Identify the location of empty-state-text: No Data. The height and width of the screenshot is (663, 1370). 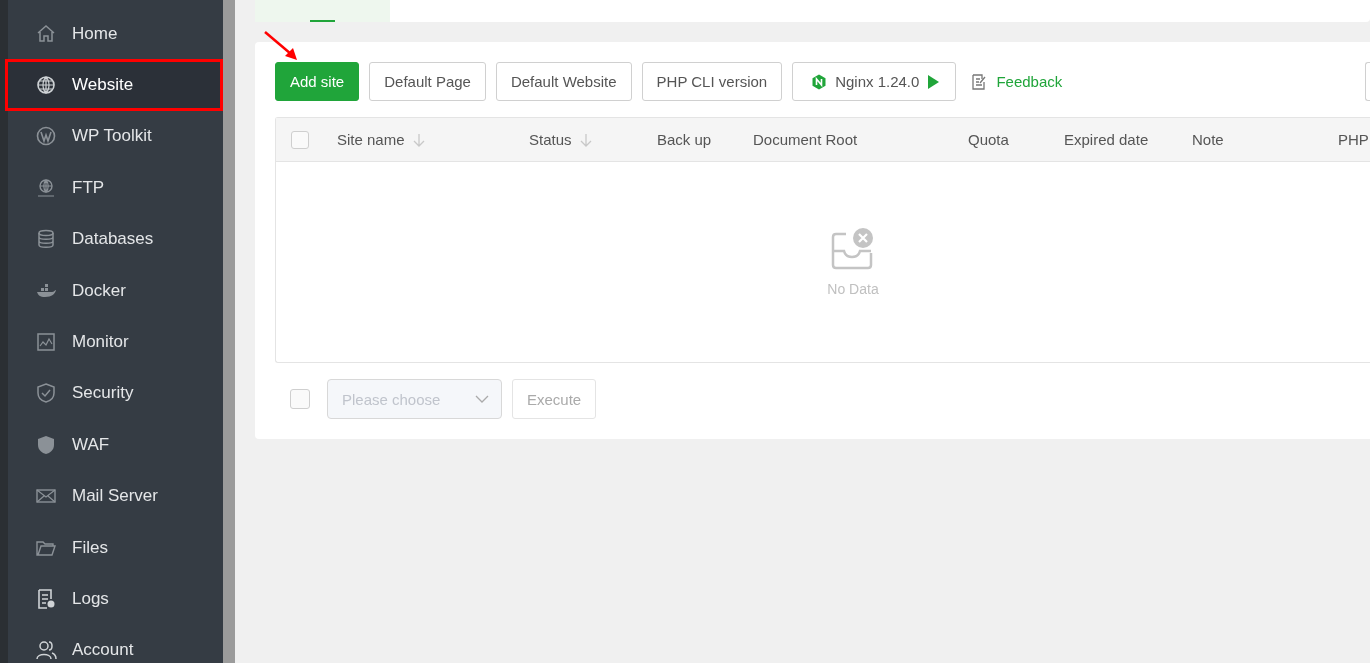
(853, 289).